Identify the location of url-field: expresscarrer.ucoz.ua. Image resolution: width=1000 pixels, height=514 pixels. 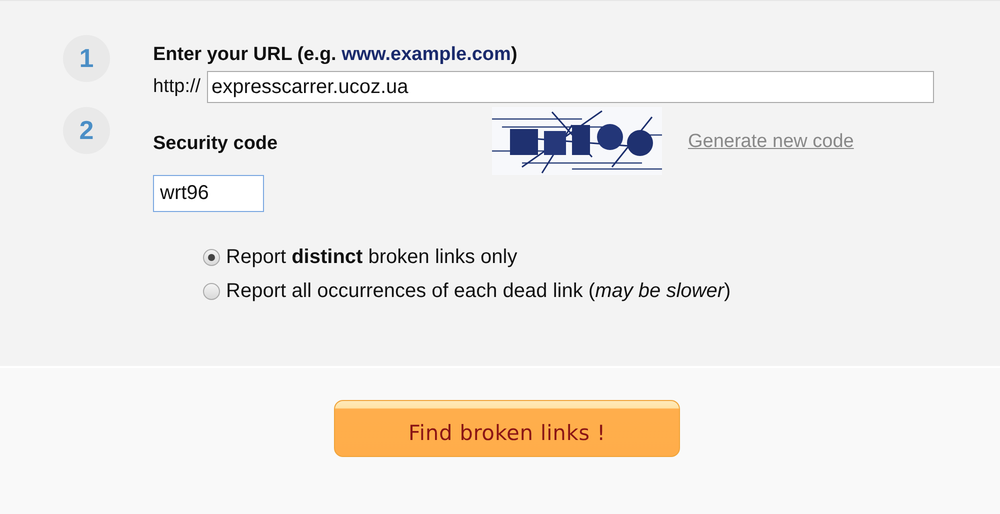
(570, 87).